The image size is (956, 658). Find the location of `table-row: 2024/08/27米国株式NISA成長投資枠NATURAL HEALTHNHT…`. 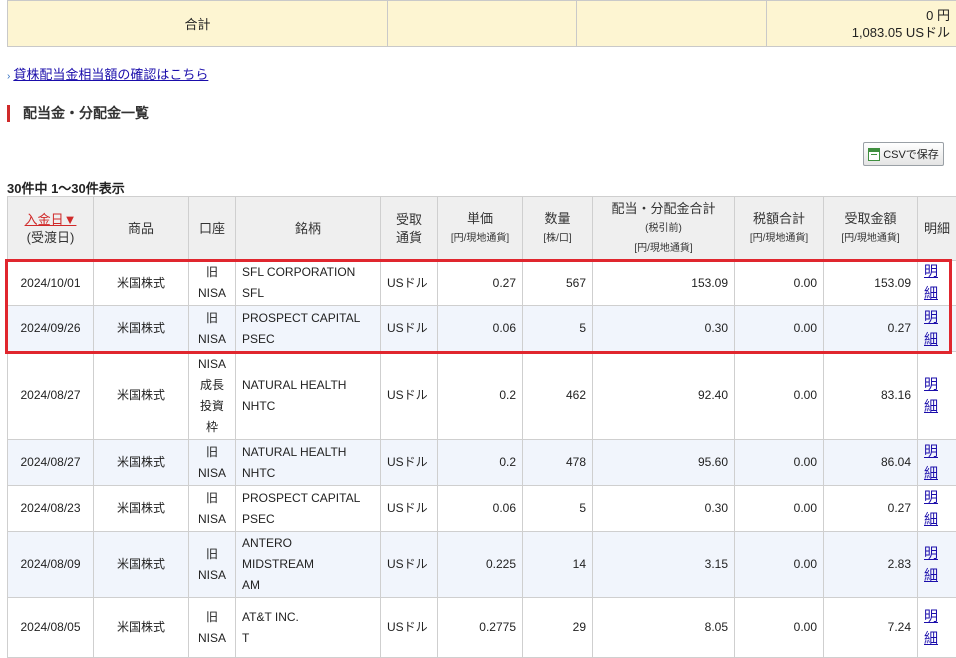

table-row: 2024/08/27米国株式NISA成長投資枠NATURAL HEALTHNHT… is located at coordinates (482, 396).